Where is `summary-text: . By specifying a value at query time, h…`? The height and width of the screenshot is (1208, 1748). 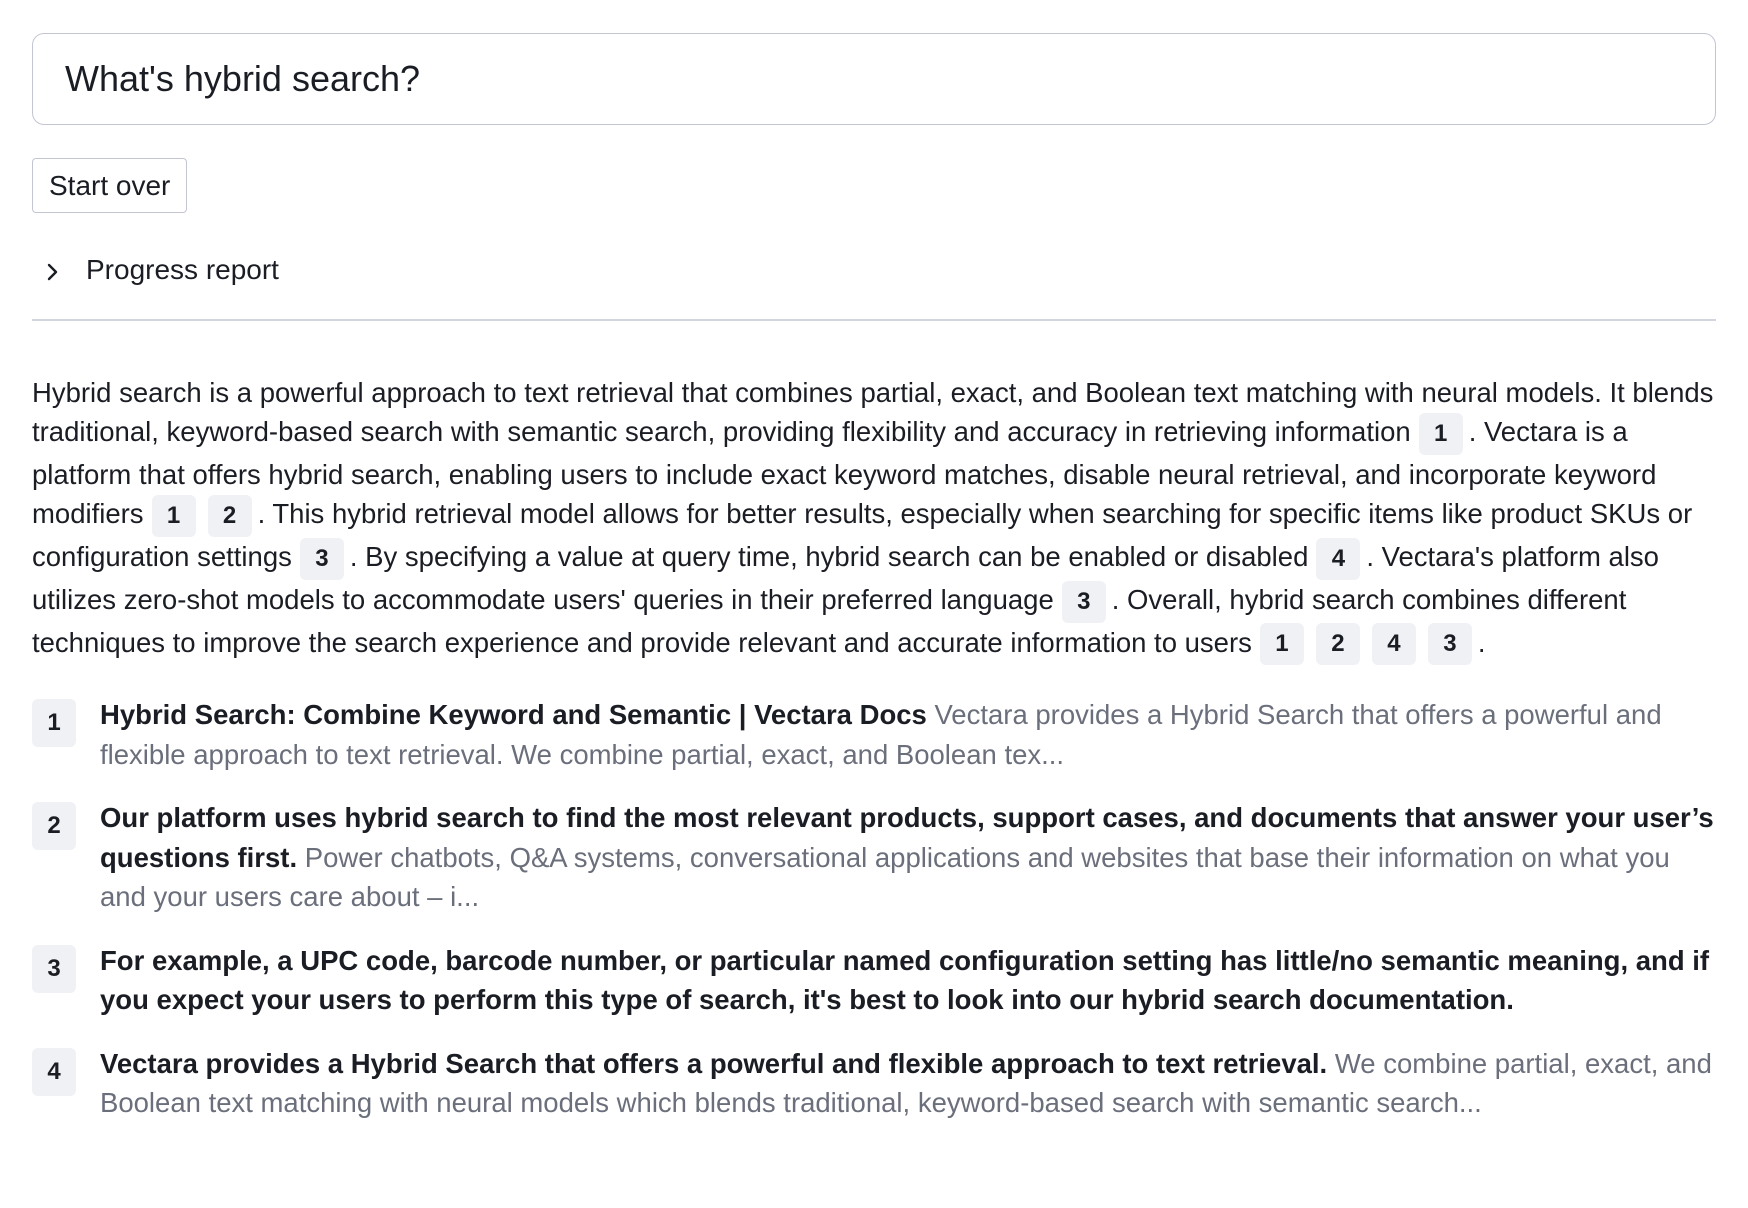 summary-text: . By specifying a value at query time, h… is located at coordinates (829, 557).